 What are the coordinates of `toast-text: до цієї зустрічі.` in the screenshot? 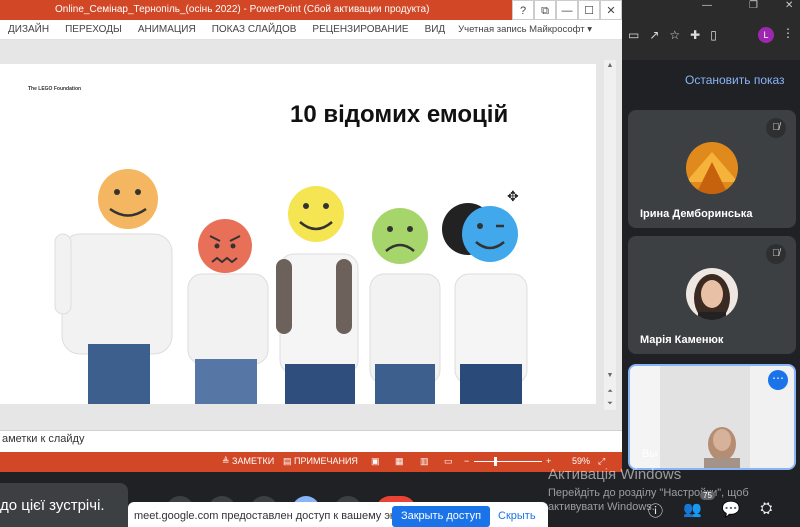 It's located at (52, 505).